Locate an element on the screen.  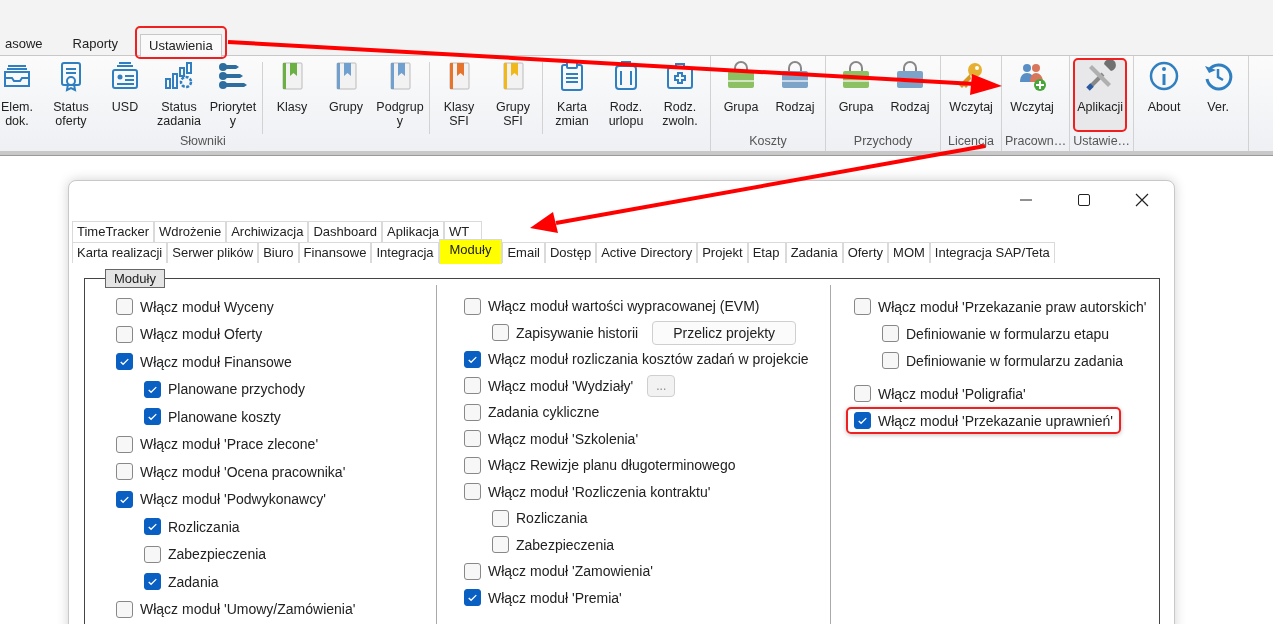
dialog-tab: Dostęp is located at coordinates (570, 252).